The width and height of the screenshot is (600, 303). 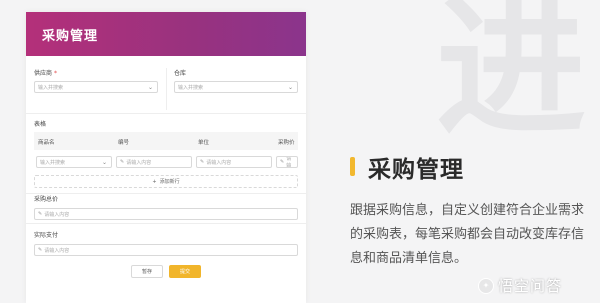 What do you see at coordinates (166, 141) in the screenshot?
I see `table-header: 商品名 编号 单位 采购价` at bounding box center [166, 141].